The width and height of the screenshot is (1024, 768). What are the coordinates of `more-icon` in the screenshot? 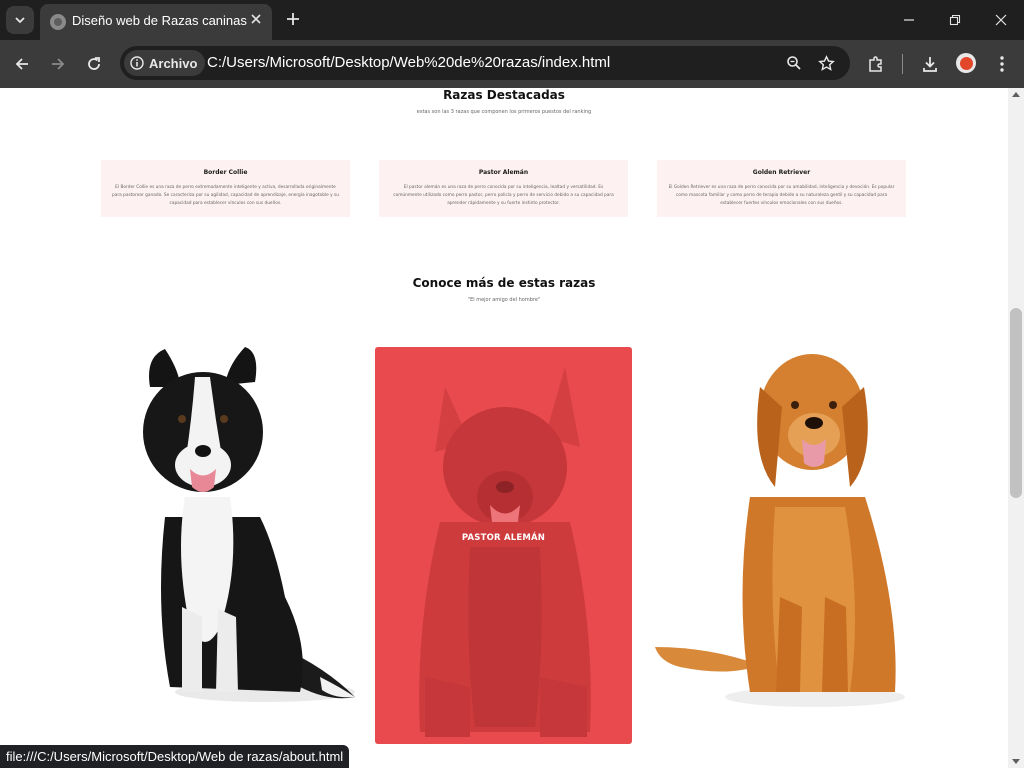 It's located at (1002, 64).